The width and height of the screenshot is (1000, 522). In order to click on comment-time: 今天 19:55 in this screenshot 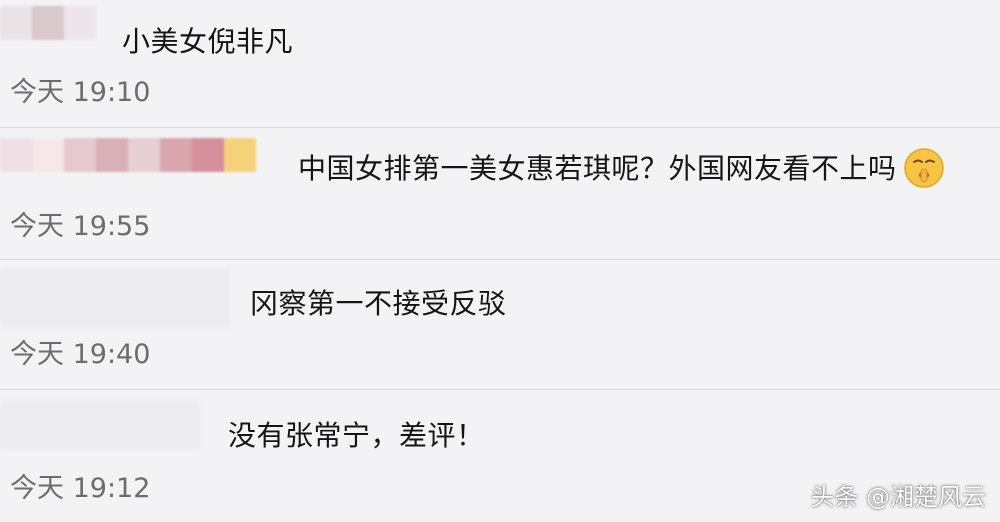, I will do `click(80, 226)`.